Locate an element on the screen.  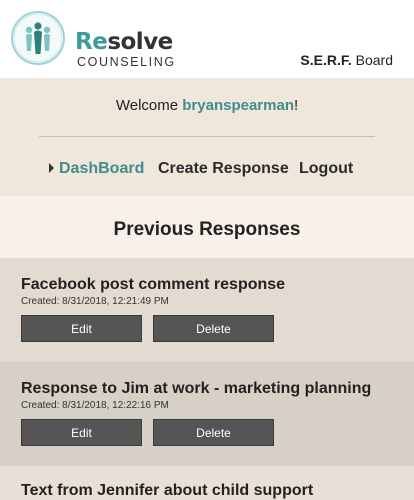
logo-icon is located at coordinates (38, 38).